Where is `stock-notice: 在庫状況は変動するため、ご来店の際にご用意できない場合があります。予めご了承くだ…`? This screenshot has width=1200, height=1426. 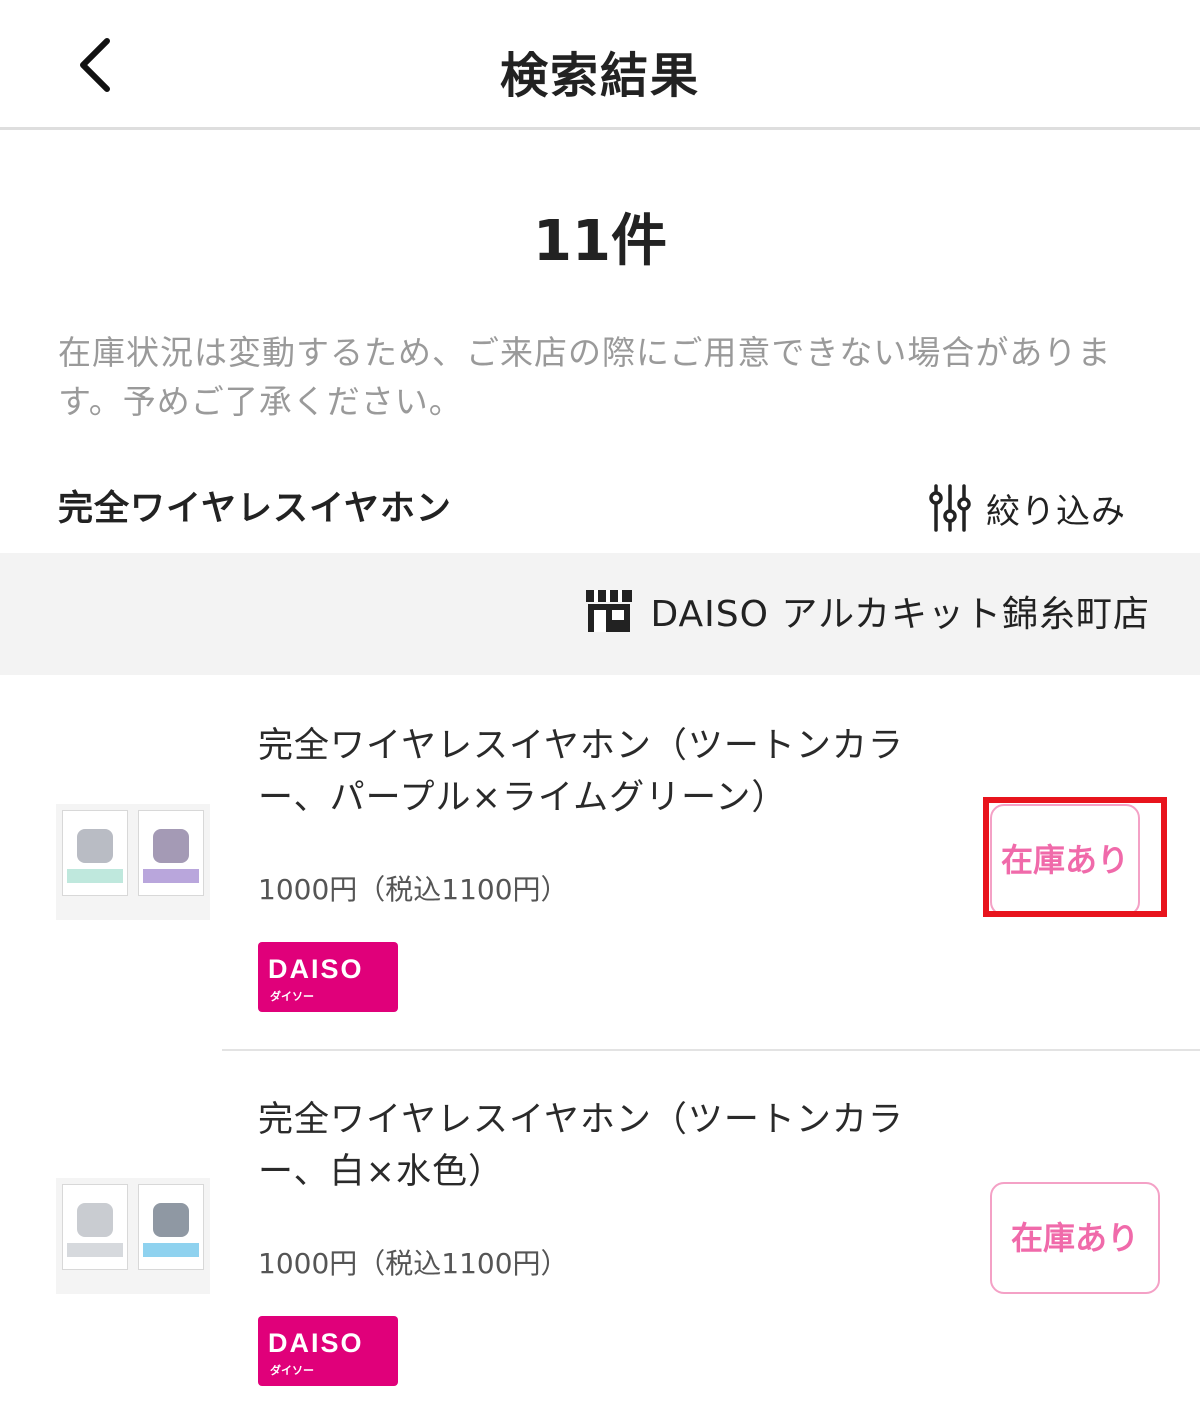
stock-notice: 在庫状況は変動するため、ご来店の際にご用意できない場合があります。予めご了承くだ… is located at coordinates (585, 377).